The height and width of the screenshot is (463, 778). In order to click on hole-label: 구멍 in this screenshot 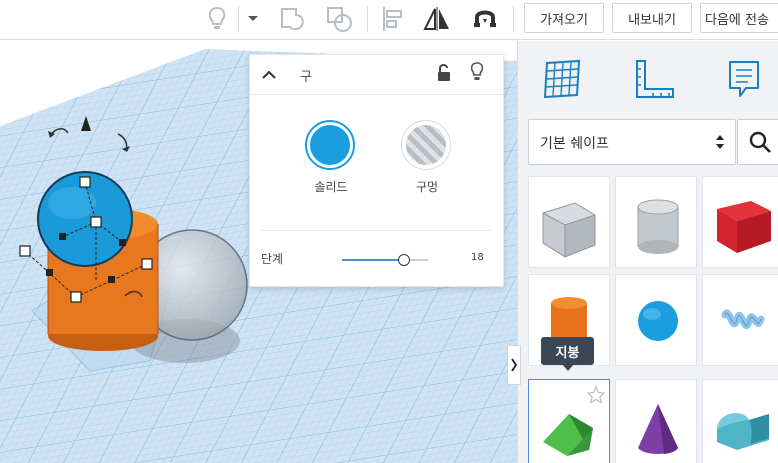, I will do `click(427, 187)`.